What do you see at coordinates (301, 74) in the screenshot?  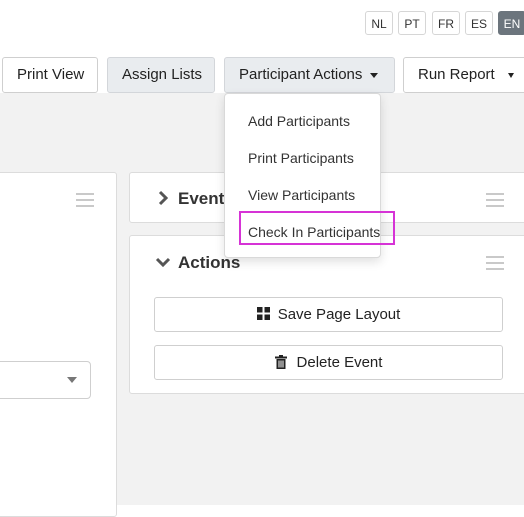 I see `participant-actions-label: Participant Actions` at bounding box center [301, 74].